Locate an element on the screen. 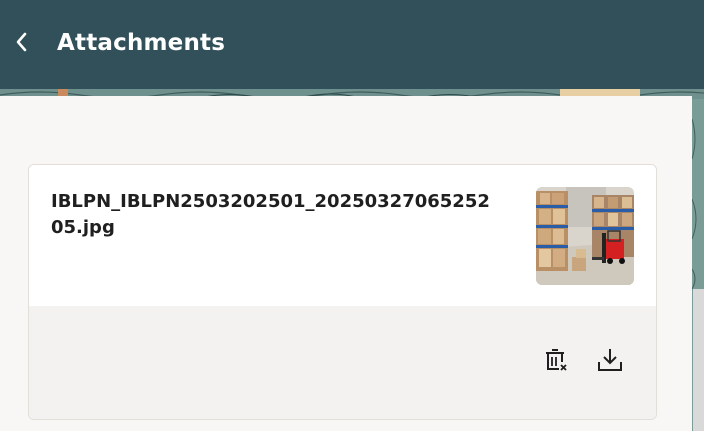  back-button is located at coordinates (22, 44).